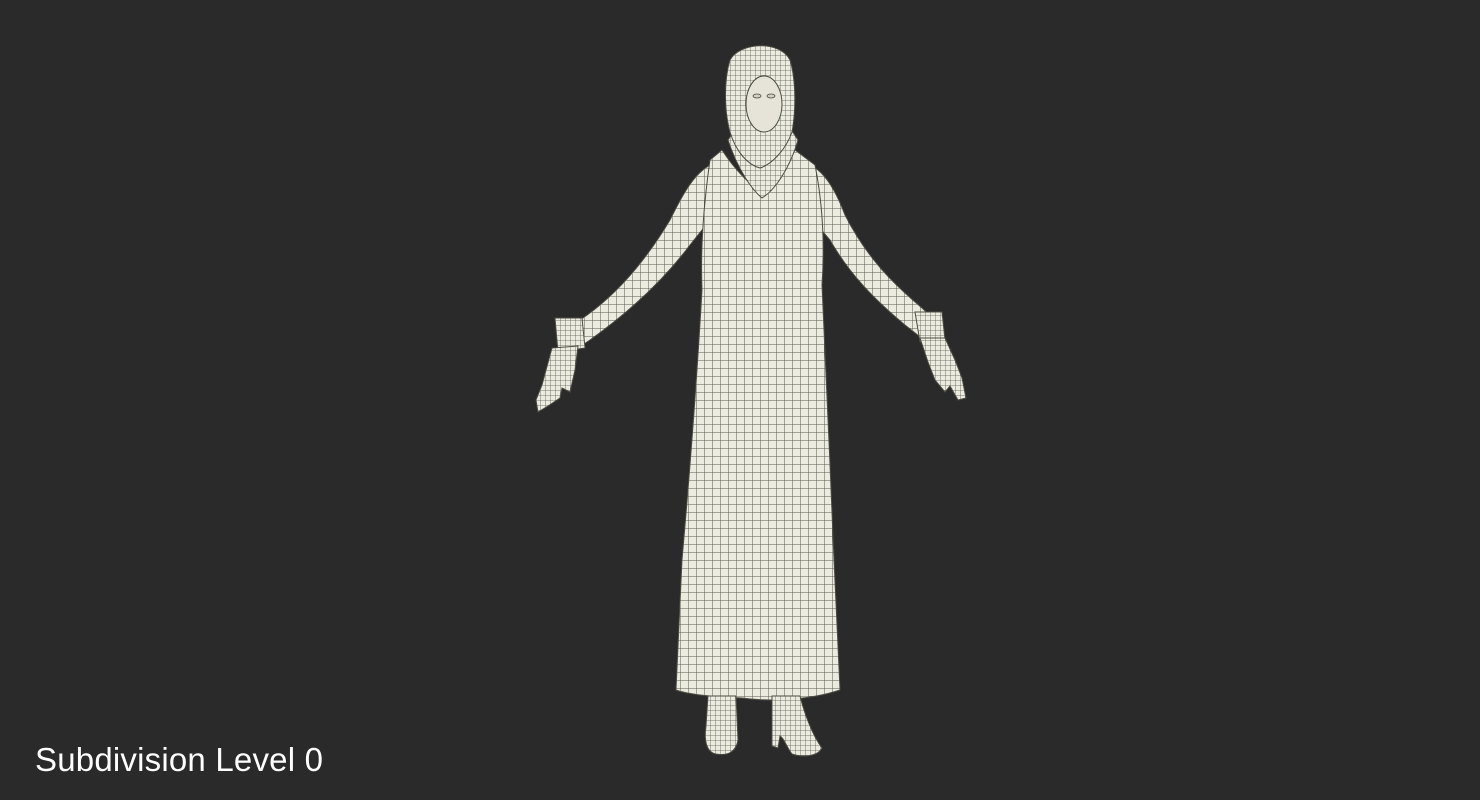  What do you see at coordinates (764, 104) in the screenshot?
I see `face` at bounding box center [764, 104].